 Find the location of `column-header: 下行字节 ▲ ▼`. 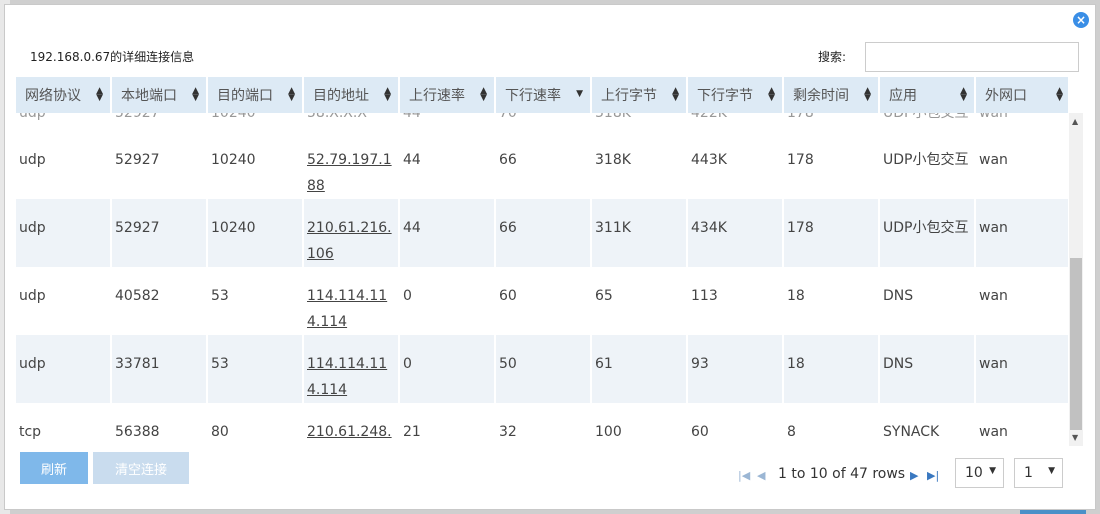

column-header: 下行字节 ▲ ▼ is located at coordinates (735, 95).